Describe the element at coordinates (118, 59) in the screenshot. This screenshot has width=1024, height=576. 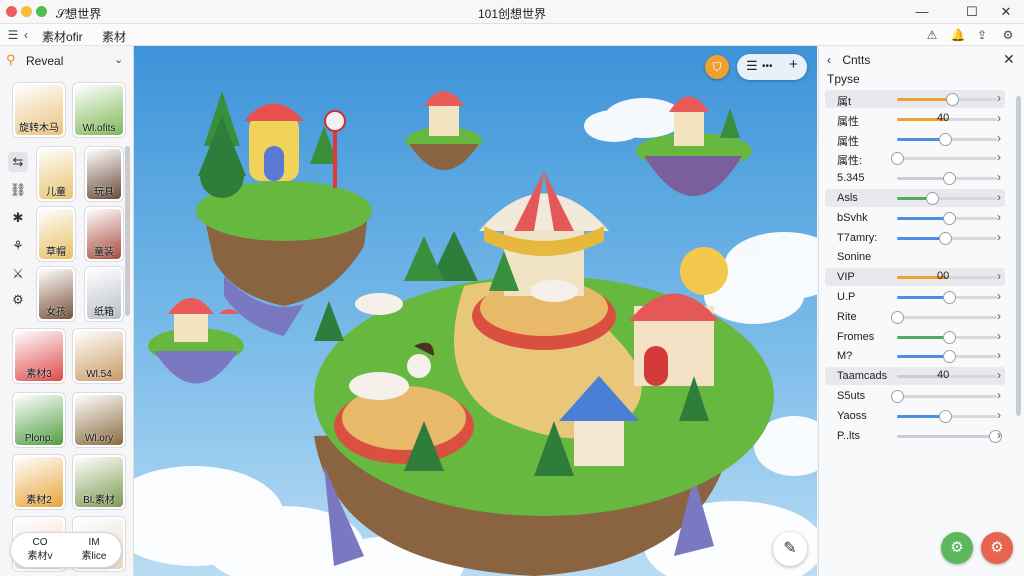
I see `chevron-down-icon: ⌄` at that location.